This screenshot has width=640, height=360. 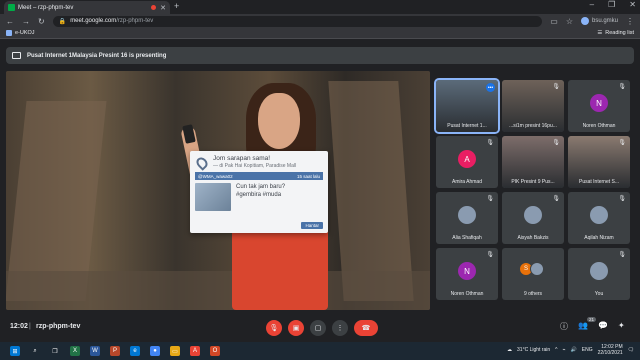 What do you see at coordinates (619, 33) in the screenshot?
I see `reading-list-label: Reading list` at bounding box center [619, 33].